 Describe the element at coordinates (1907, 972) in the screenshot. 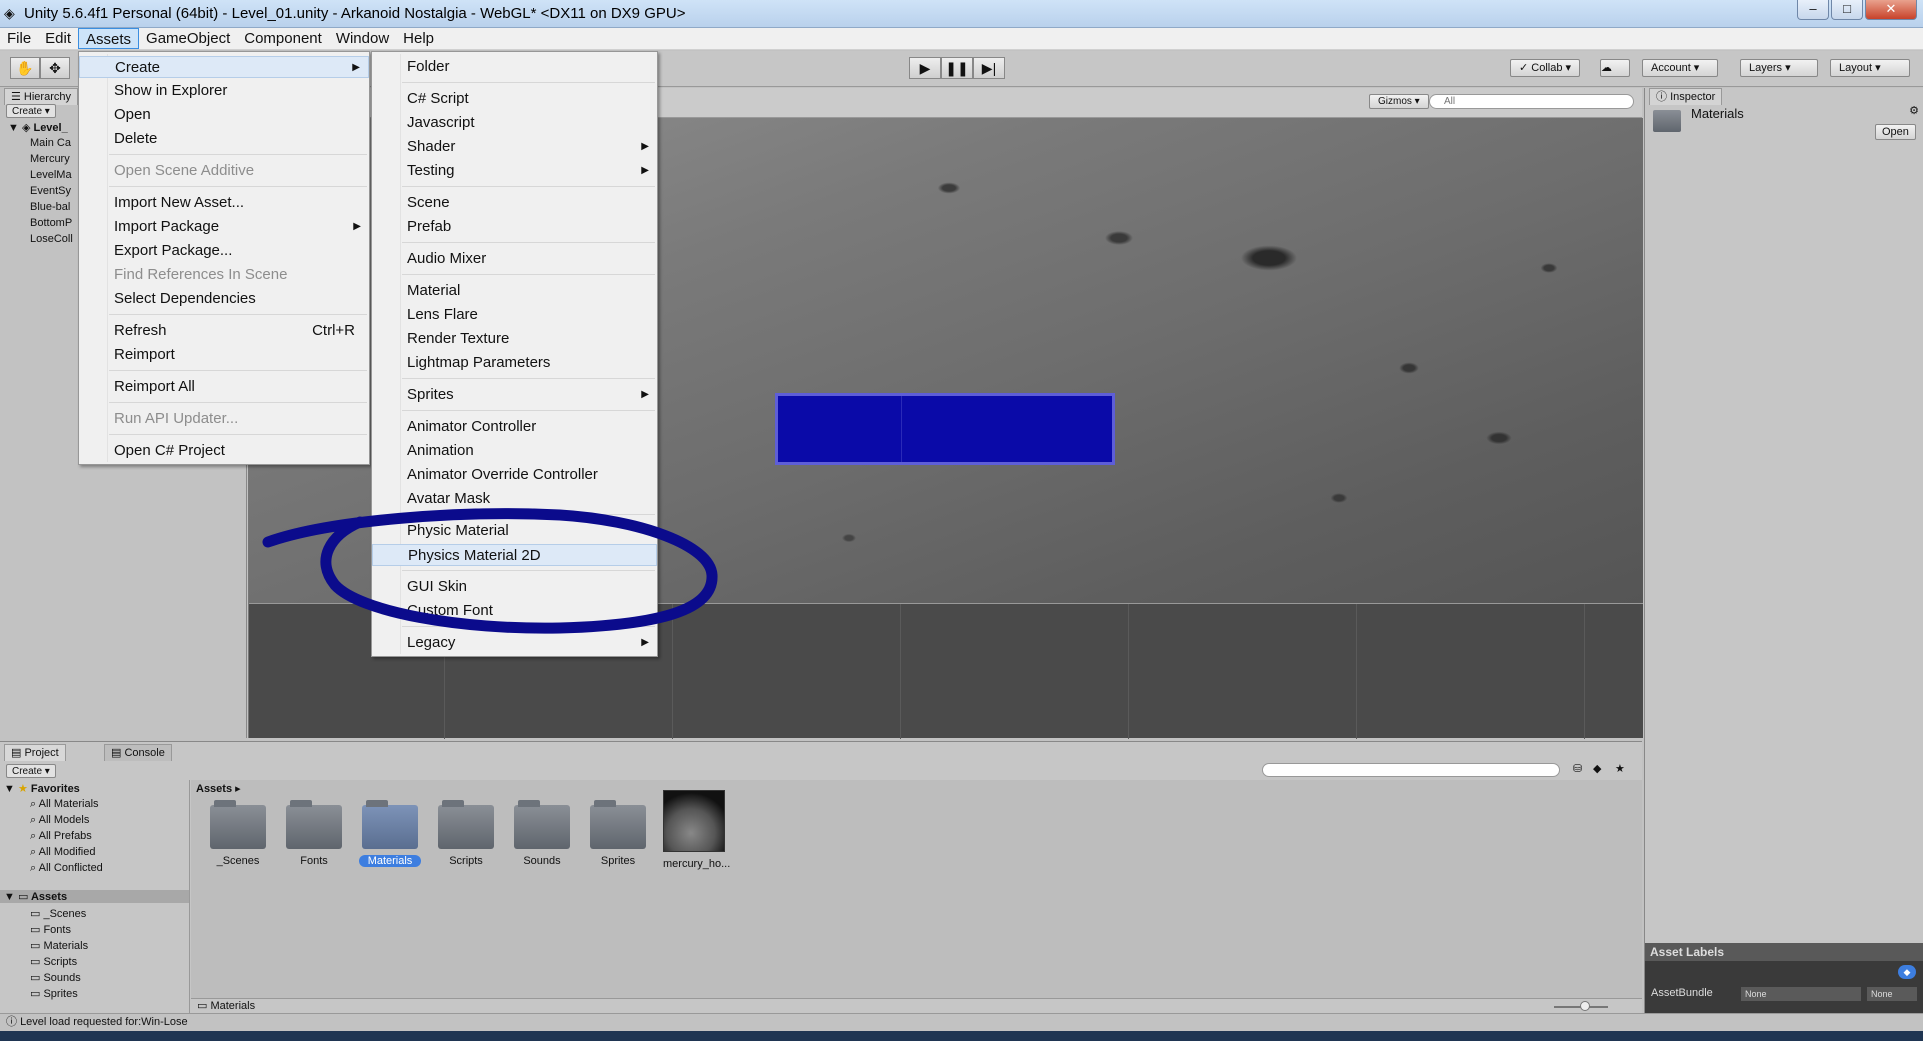

I see `tag-icon: ◆` at that location.